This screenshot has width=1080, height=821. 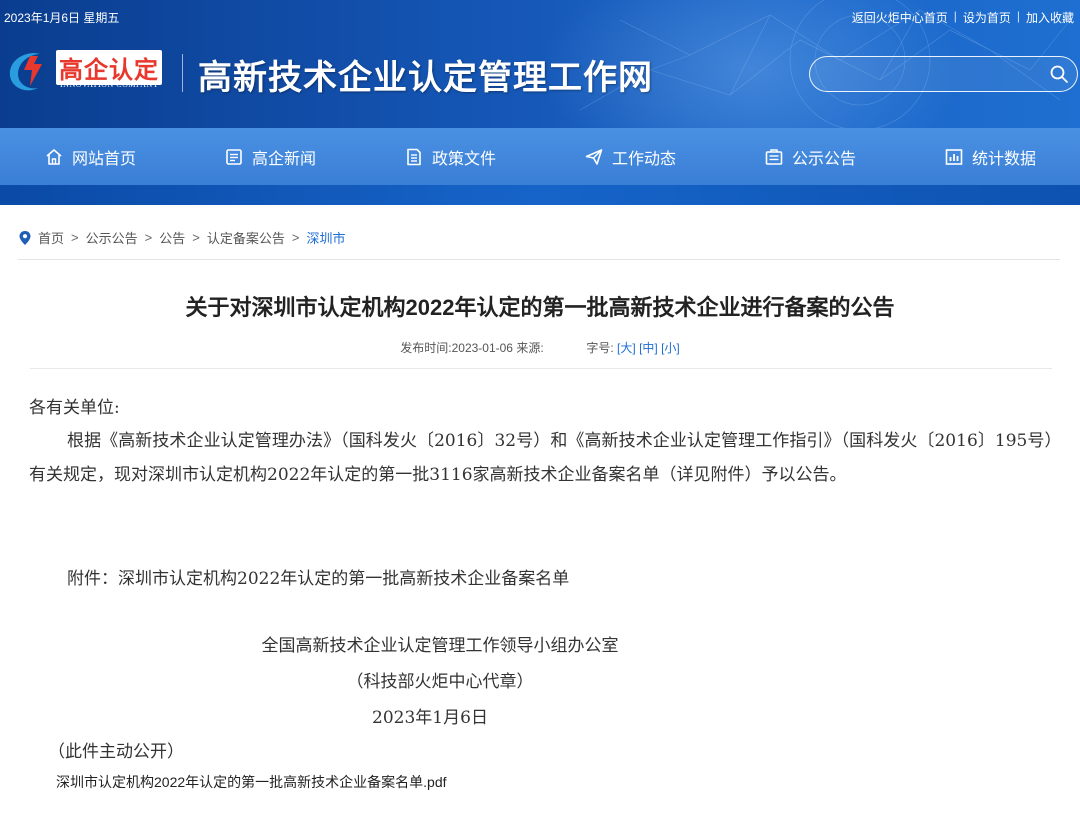 I want to click on article-title: 关于对深圳市认定机构2022年认定的第一批高新技术企业进行备案的公告, so click(x=540, y=307).